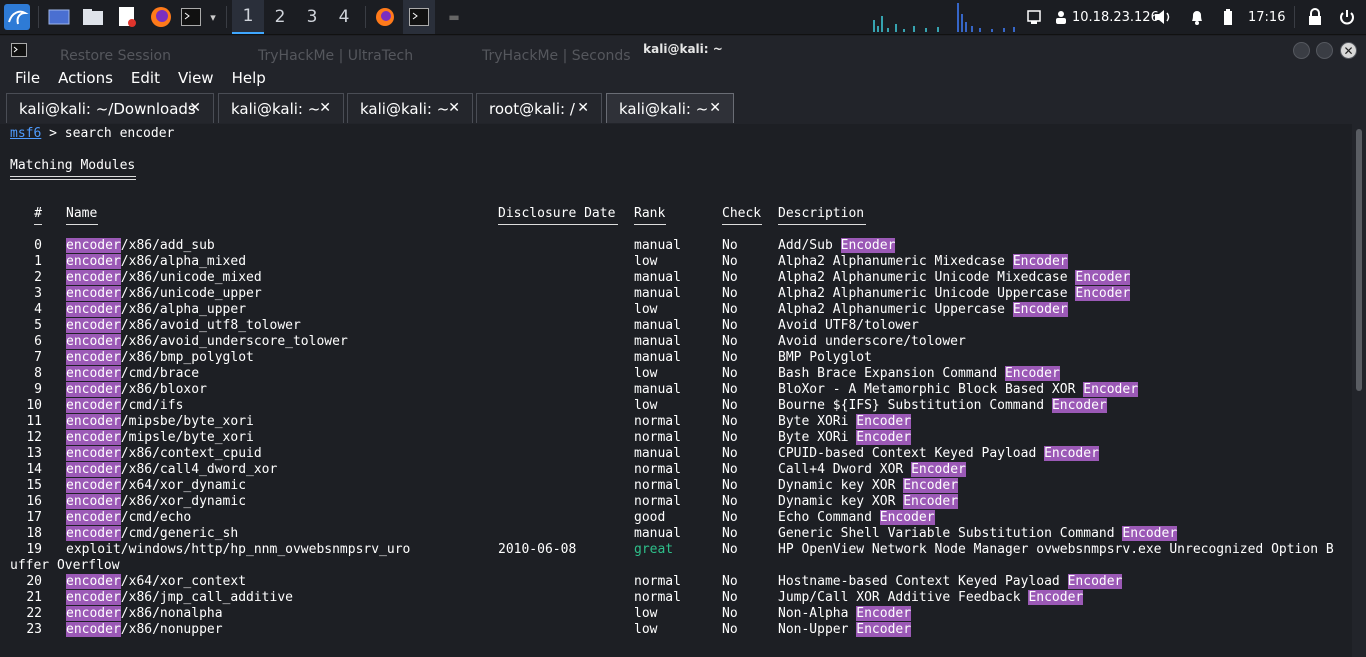 The height and width of the screenshot is (657, 1366). Describe the element at coordinates (234, 341) in the screenshot. I see `module-path: /x86/avoid_underscore_tolower` at that location.